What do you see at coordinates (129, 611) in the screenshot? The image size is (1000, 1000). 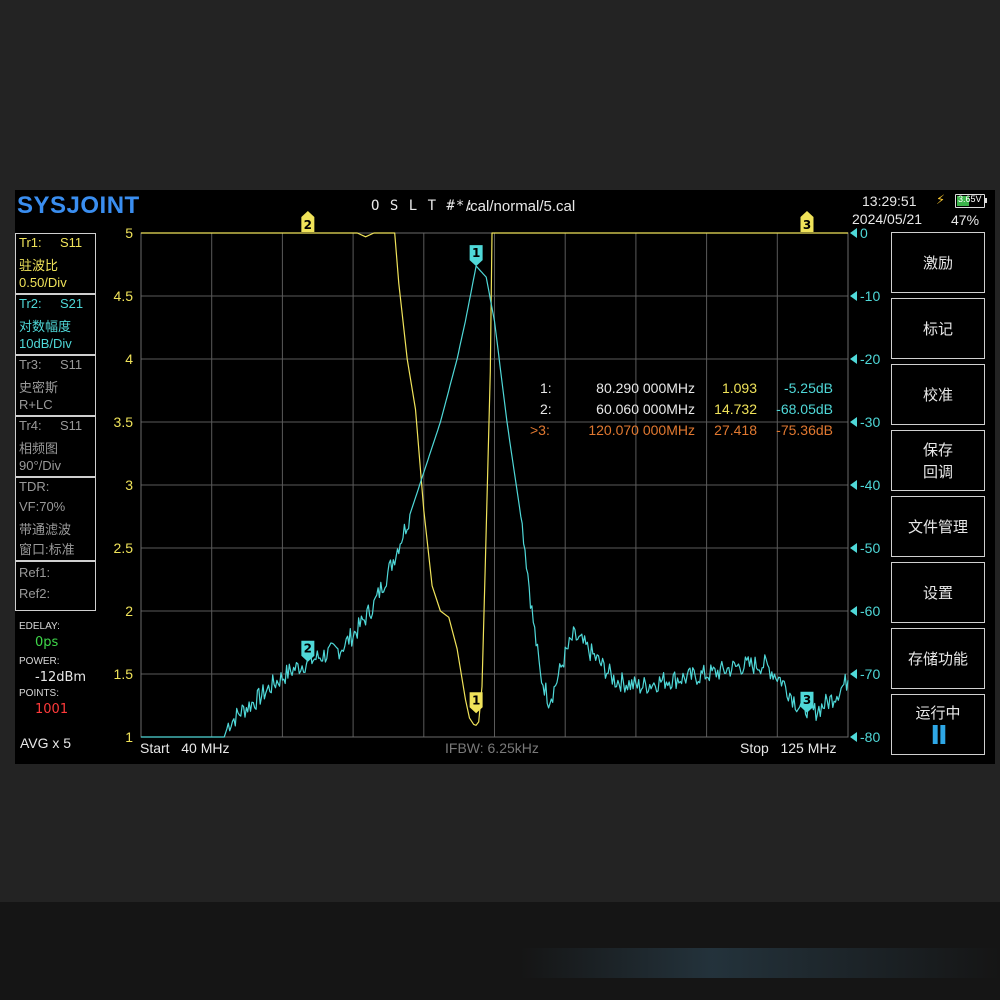 I see `left-tick-label: 2` at bounding box center [129, 611].